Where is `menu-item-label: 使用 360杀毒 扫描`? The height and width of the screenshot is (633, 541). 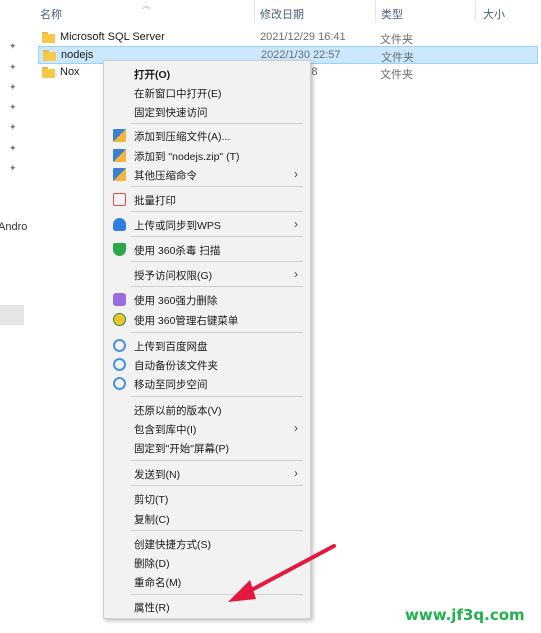 menu-item-label: 使用 360杀毒 扫描 is located at coordinates (177, 251).